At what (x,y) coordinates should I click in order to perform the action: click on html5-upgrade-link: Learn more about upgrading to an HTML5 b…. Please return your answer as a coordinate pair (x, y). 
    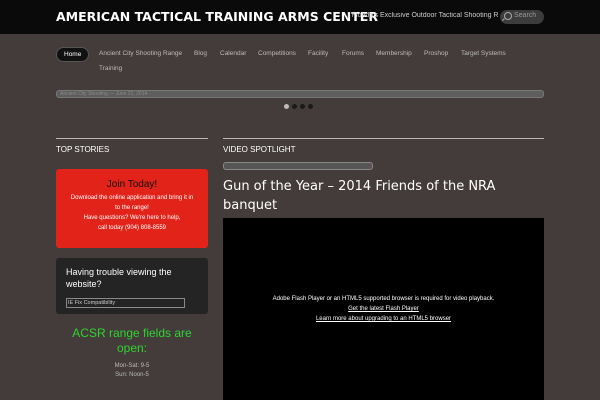
    Looking at the image, I should click on (383, 319).